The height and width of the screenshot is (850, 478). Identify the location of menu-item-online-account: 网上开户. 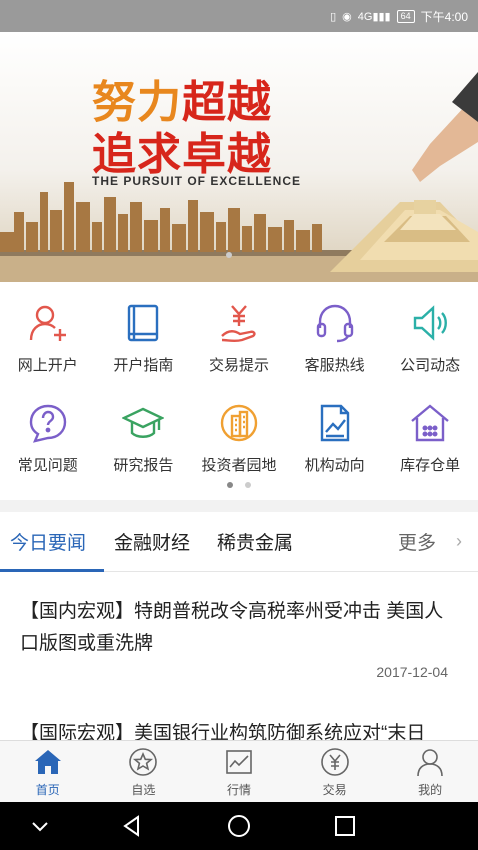
(48, 330).